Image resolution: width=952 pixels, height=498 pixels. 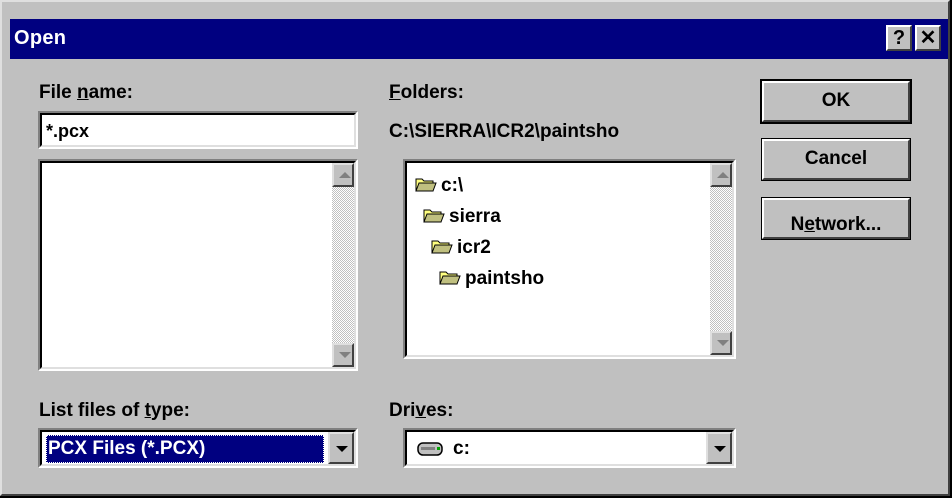 I want to click on file-list-scrollbar, so click(x=343, y=265).